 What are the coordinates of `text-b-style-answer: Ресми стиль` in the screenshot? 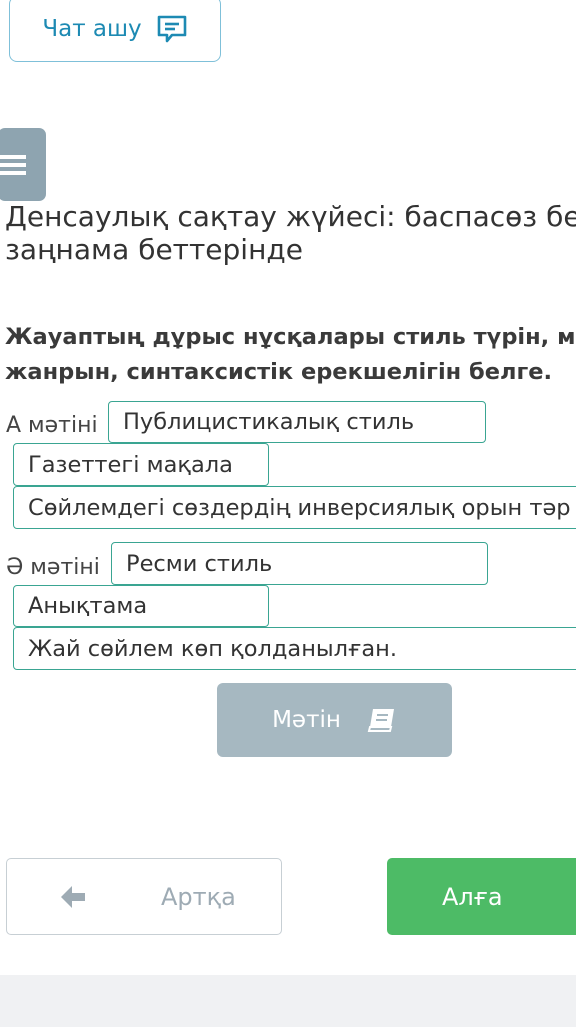 It's located at (299, 563).